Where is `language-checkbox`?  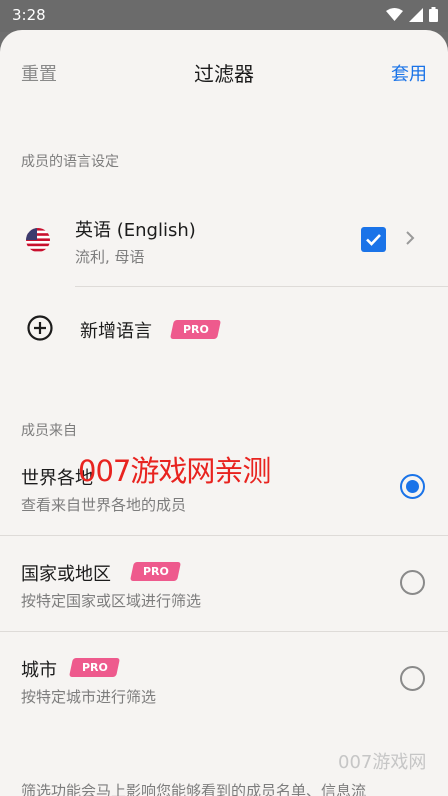
language-checkbox is located at coordinates (373, 239).